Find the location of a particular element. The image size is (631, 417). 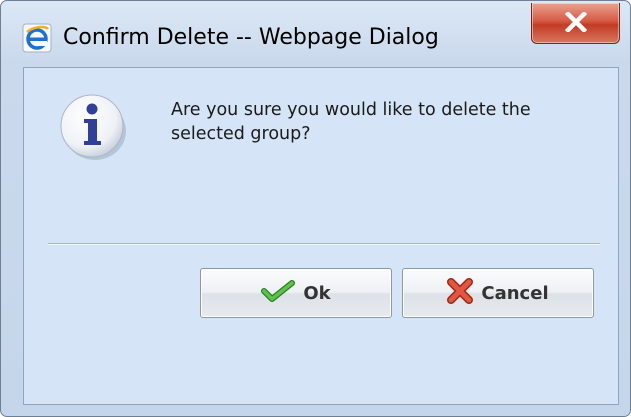

ok-button: Ok is located at coordinates (296, 293).